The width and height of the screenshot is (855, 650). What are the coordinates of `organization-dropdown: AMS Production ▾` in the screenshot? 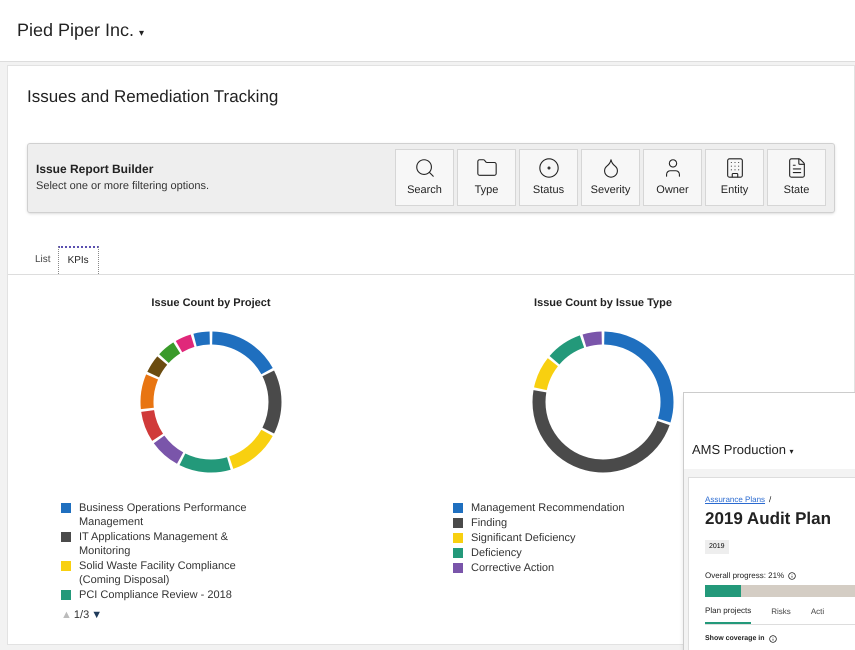 It's located at (743, 449).